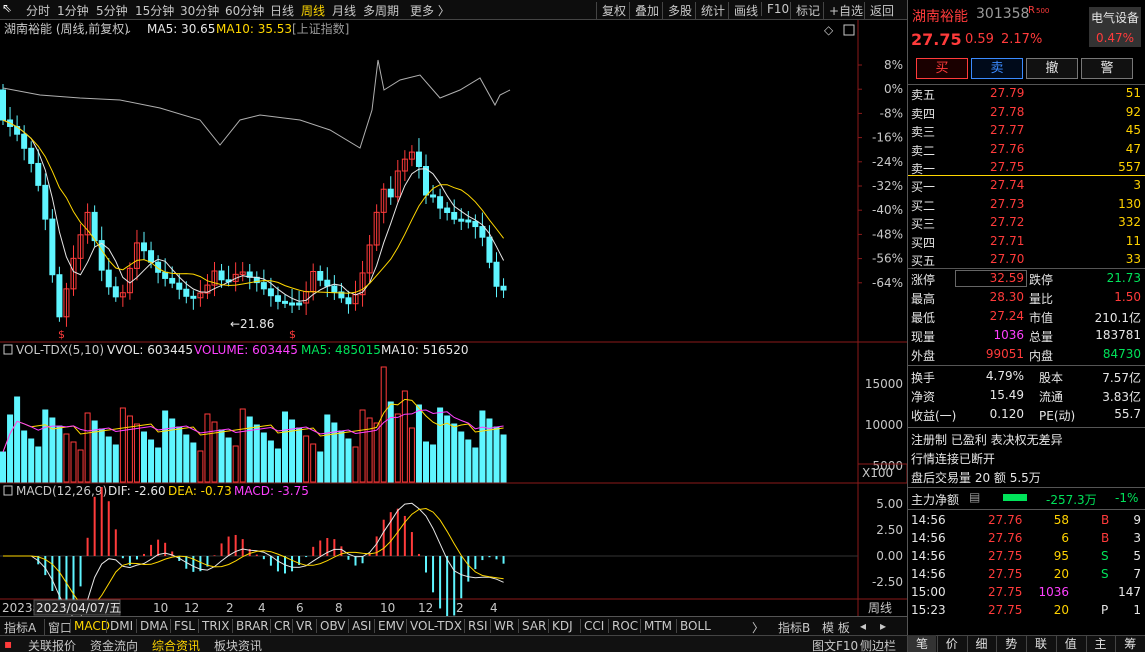  I want to click on indicator-tab-vr: VR, so click(302, 626).